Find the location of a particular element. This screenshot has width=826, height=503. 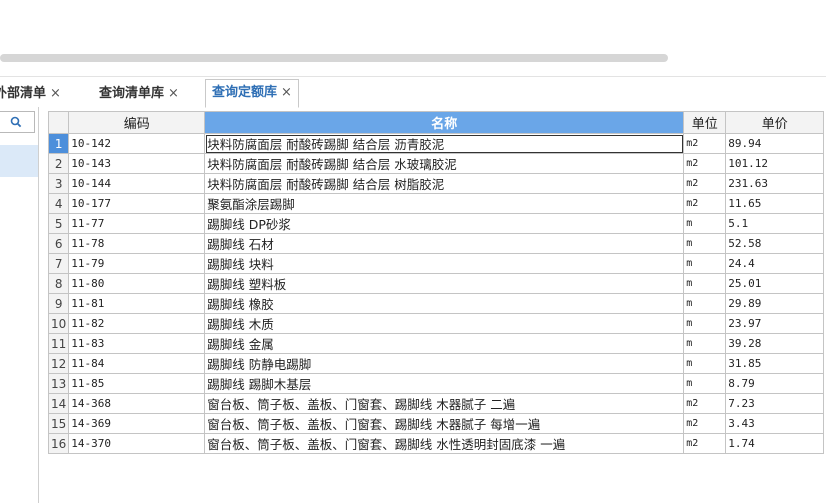

name-cell: 块料防腐面层 耐酸砖踢脚 结合层 沥青胶泥 is located at coordinates (444, 143).